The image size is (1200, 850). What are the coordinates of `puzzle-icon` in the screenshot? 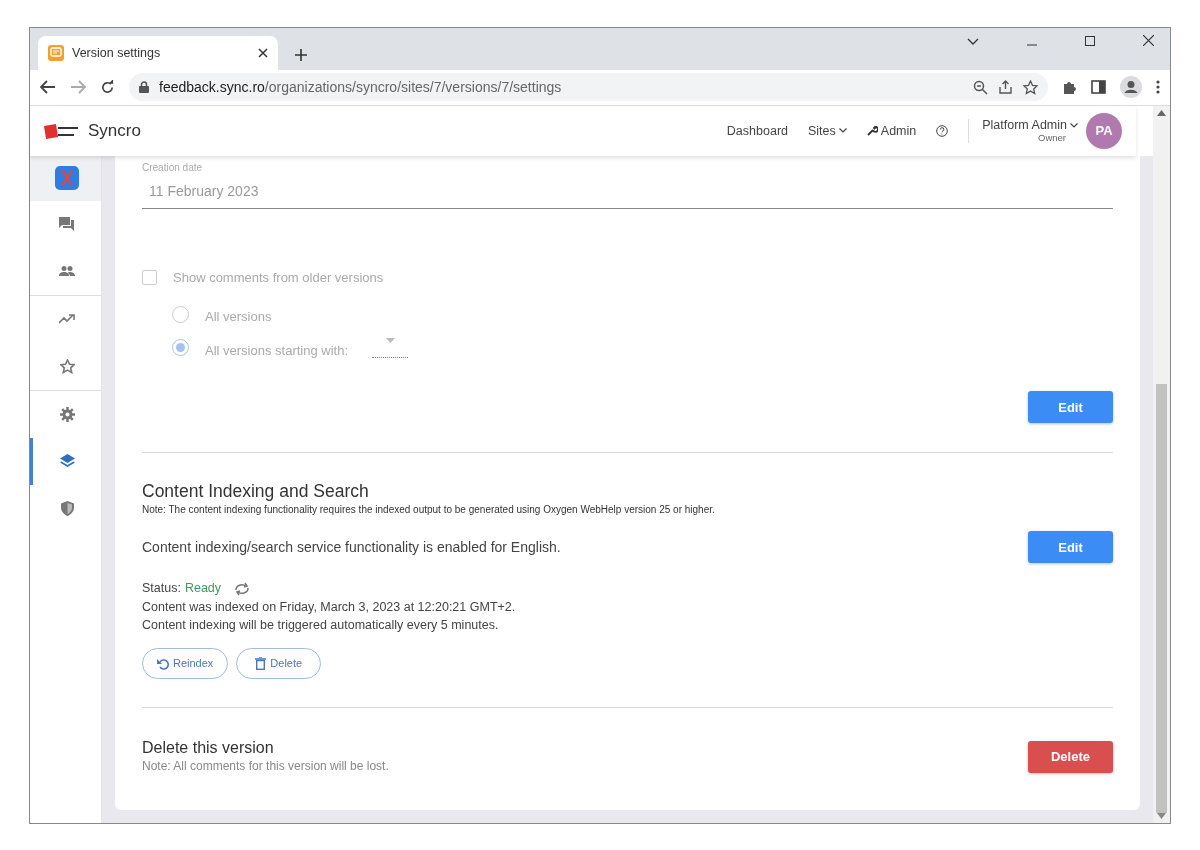 It's located at (1069, 87).